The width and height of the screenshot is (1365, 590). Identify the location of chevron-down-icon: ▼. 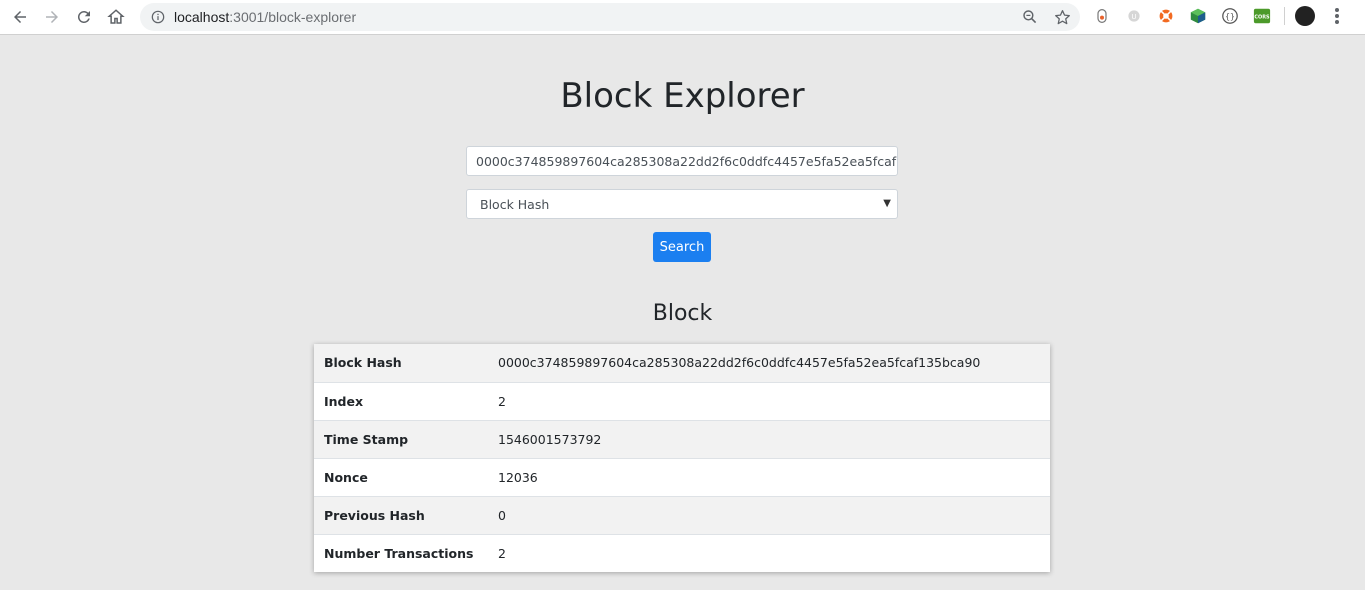
(887, 203).